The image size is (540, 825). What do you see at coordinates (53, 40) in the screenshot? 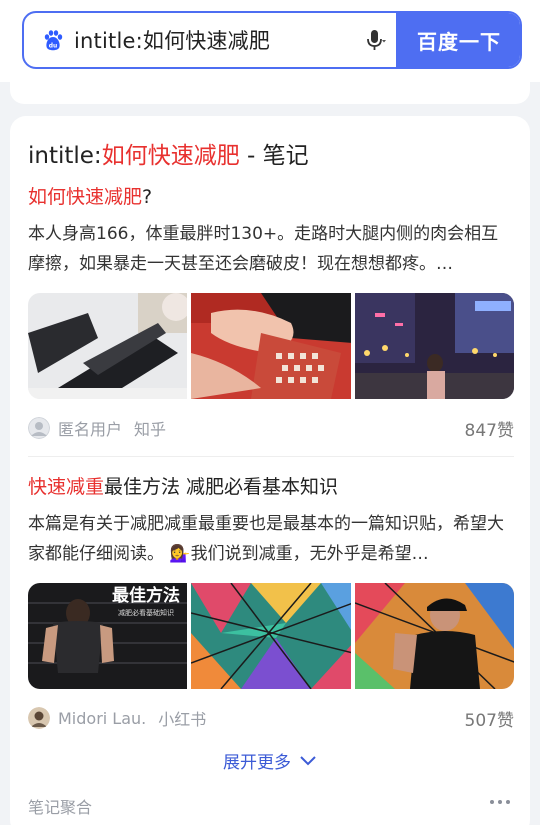
I see `baidu-paw-icon: du` at bounding box center [53, 40].